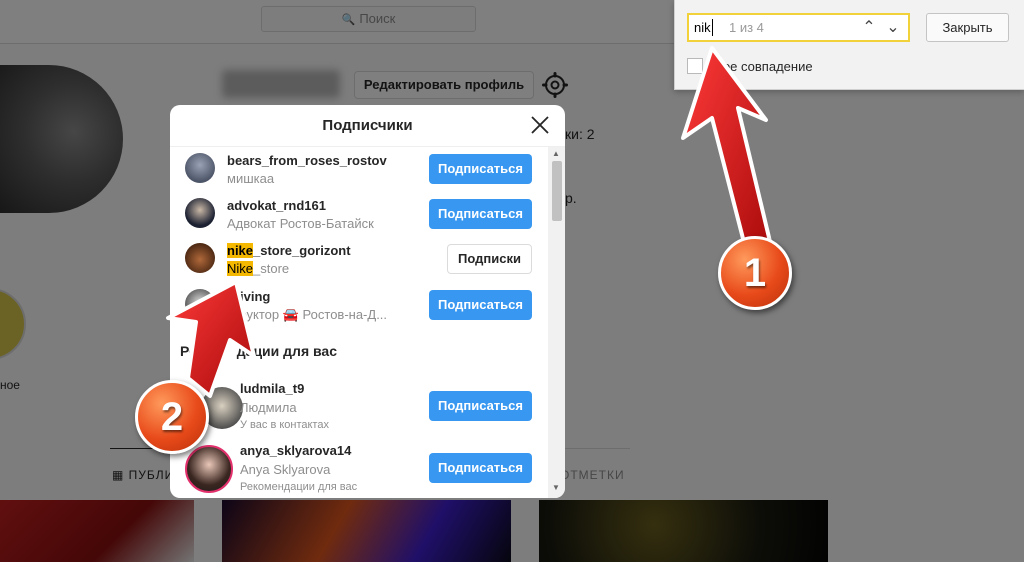  I want to click on find-match-count: 1 из 4, so click(746, 27).